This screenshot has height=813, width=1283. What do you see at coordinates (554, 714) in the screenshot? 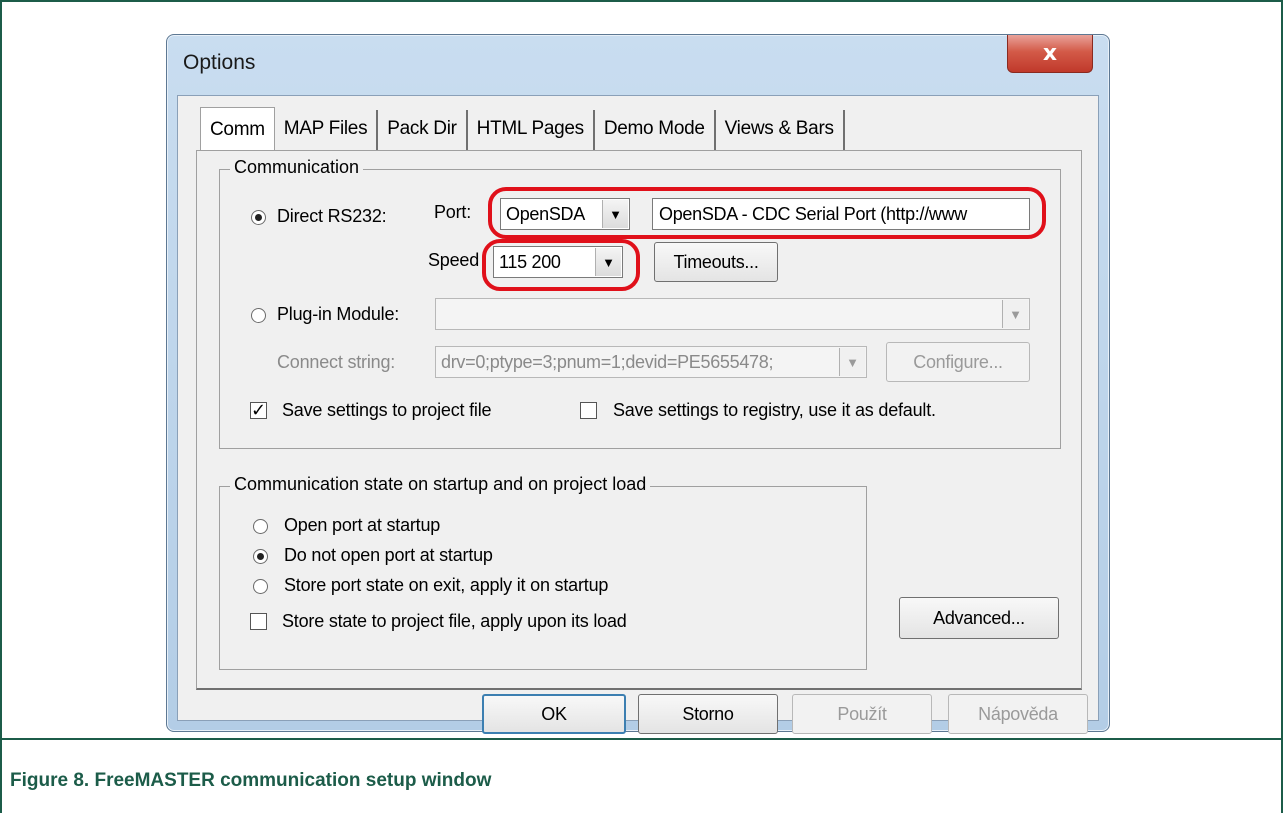
I see `ok-button: OK` at bounding box center [554, 714].